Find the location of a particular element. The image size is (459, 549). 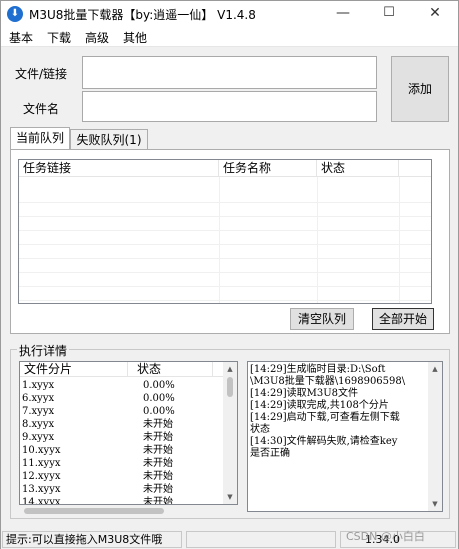

filename-label: 文件名 is located at coordinates (41, 109).